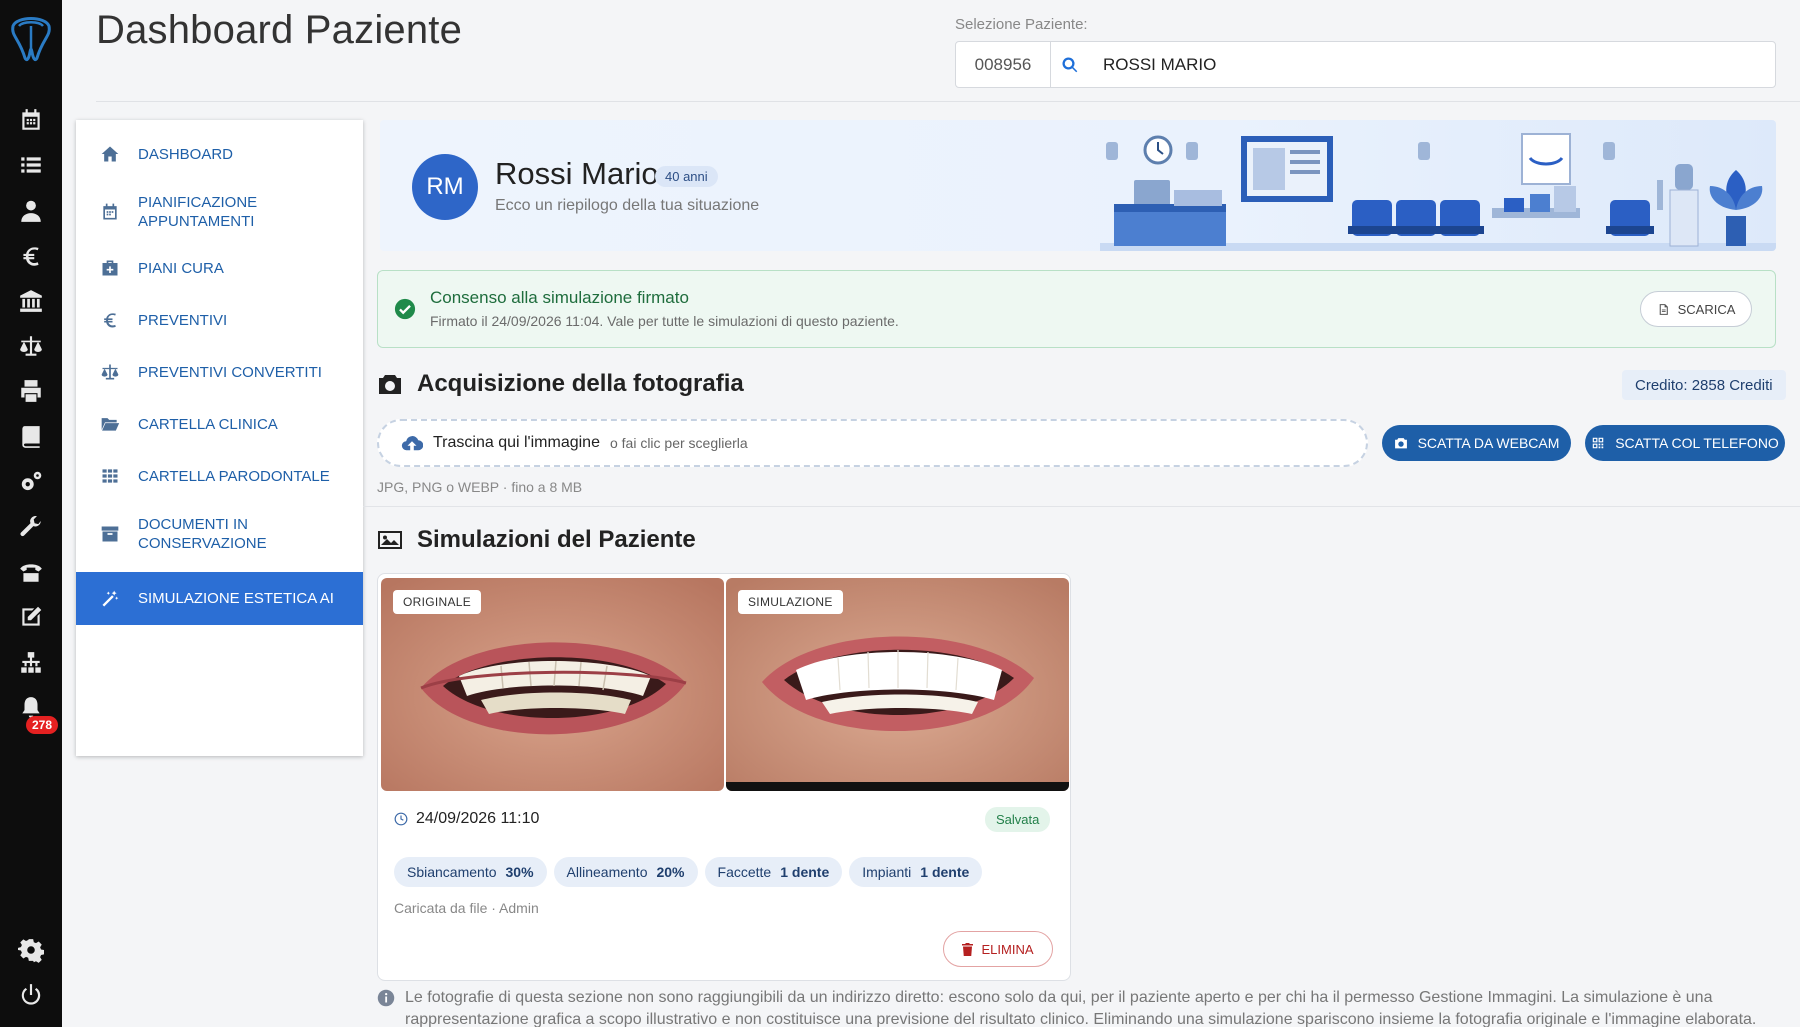 Image resolution: width=1800 pixels, height=1027 pixels. Describe the element at coordinates (110, 476) in the screenshot. I see `grid-icon` at that location.